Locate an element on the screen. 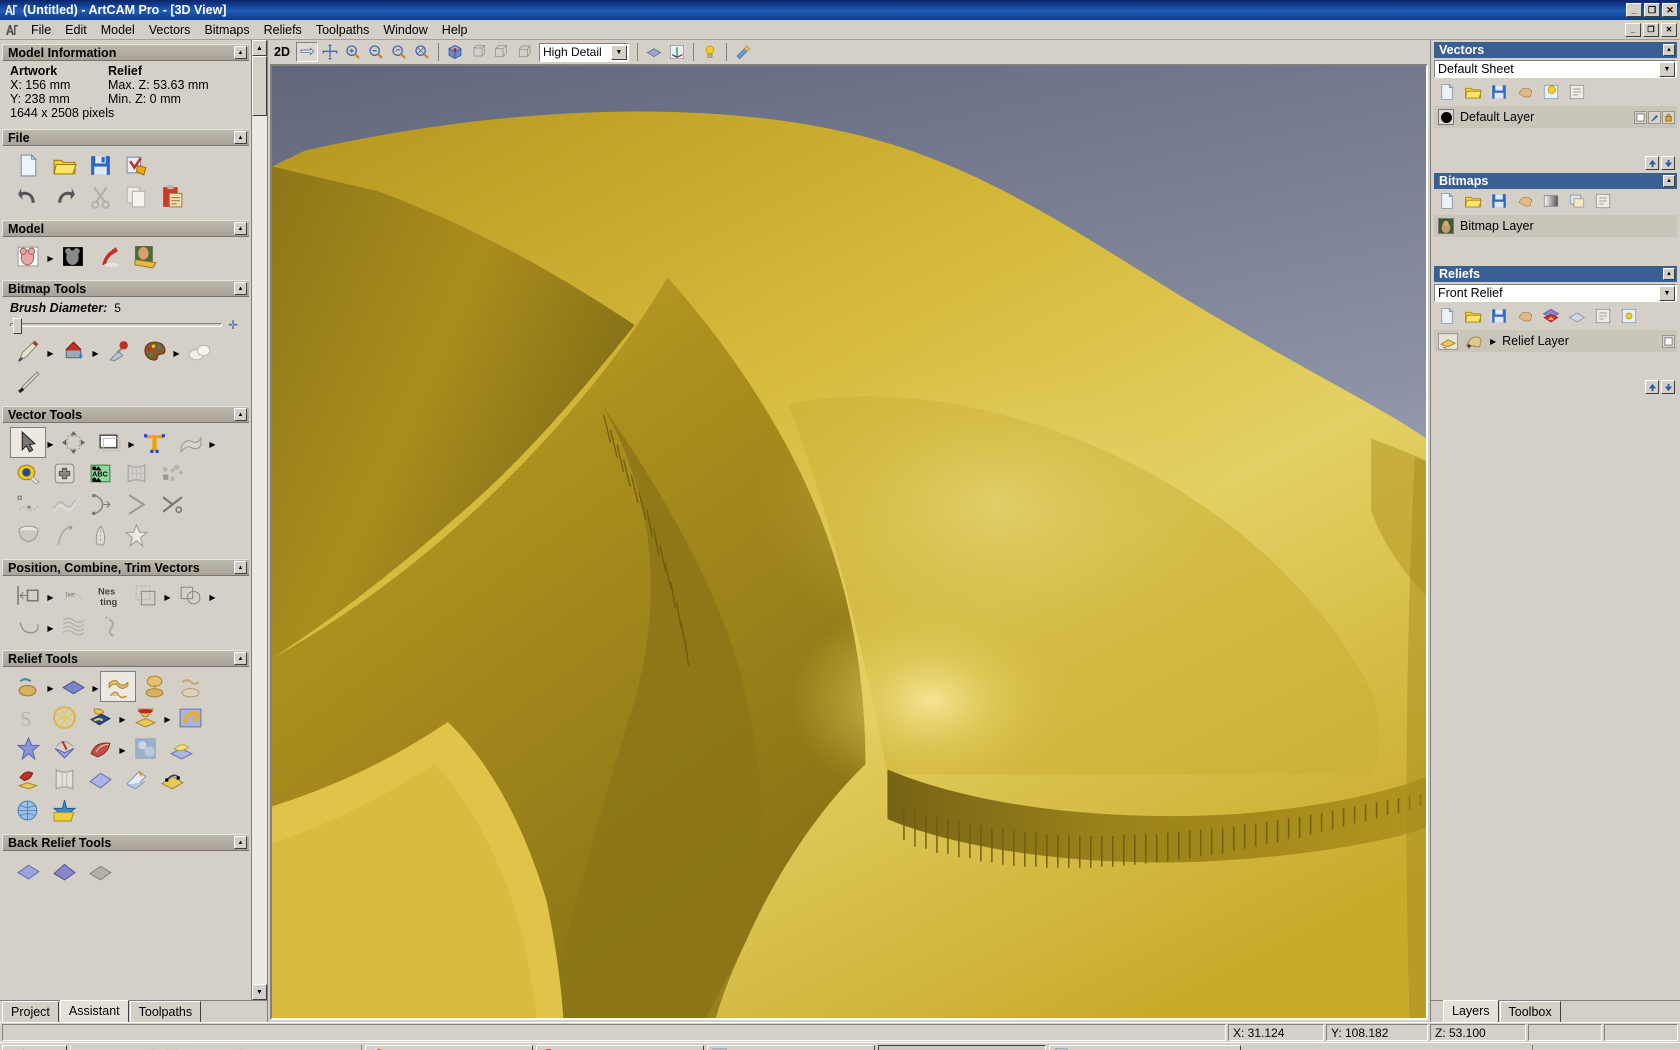  front-view-button is located at coordinates (478, 52).